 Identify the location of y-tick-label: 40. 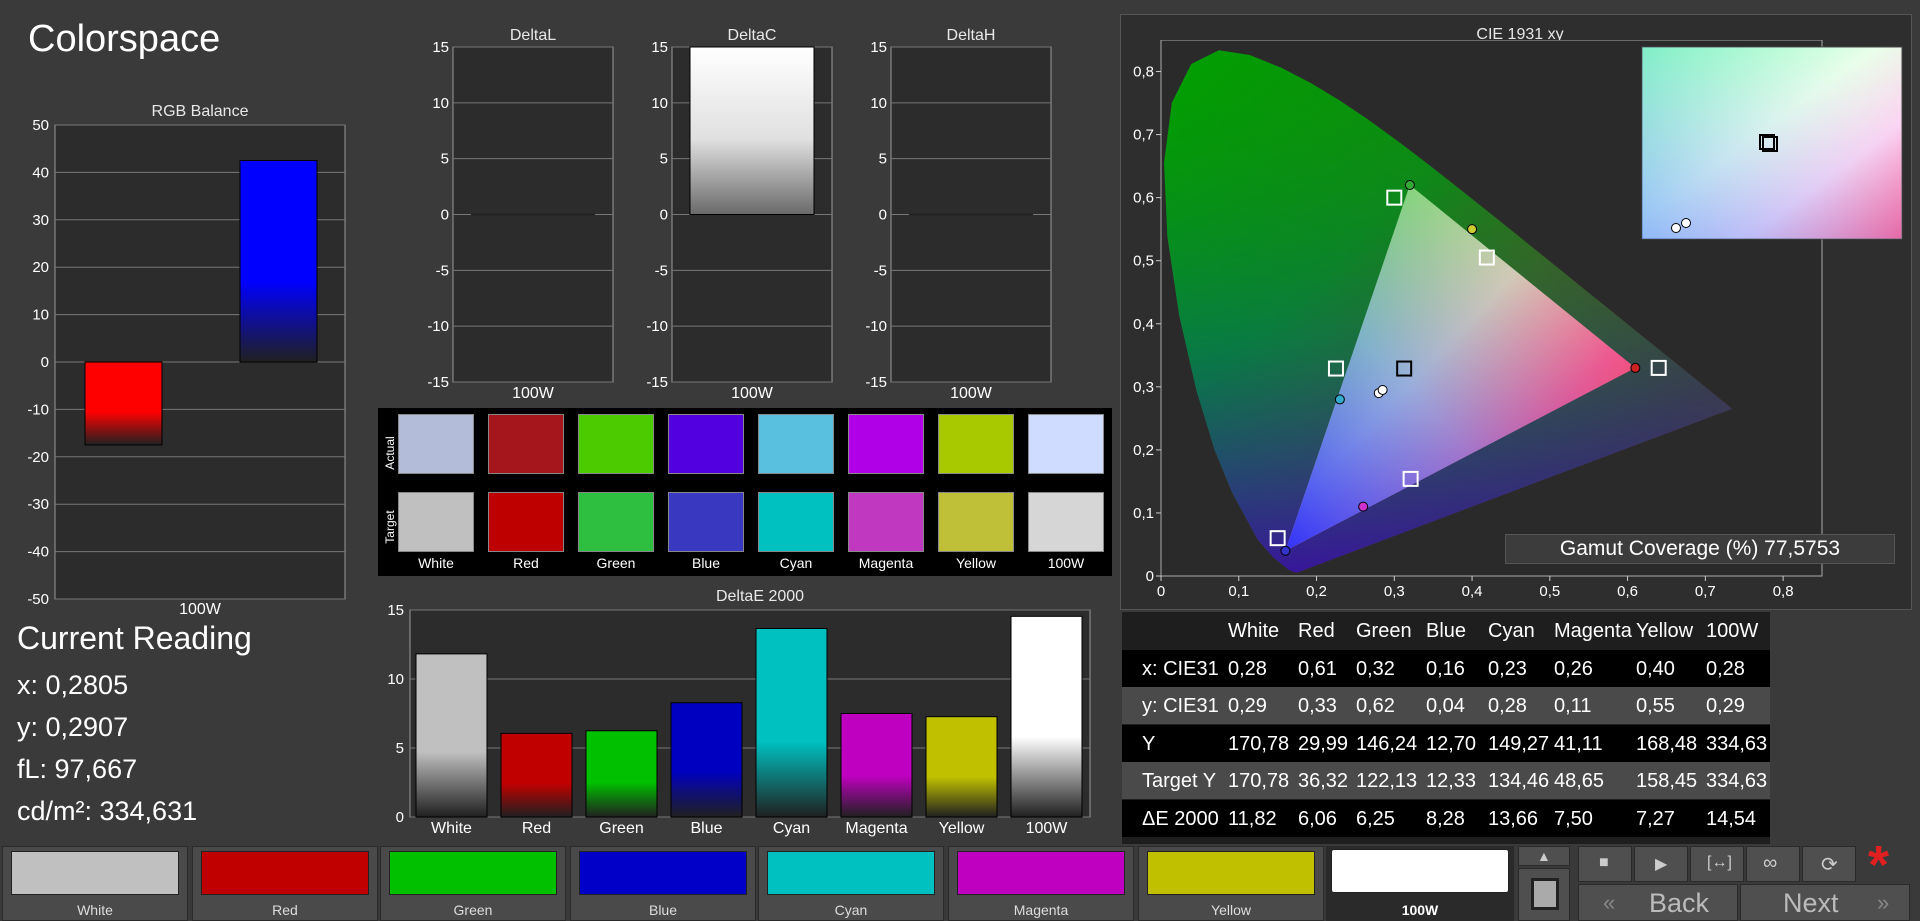
(40, 172).